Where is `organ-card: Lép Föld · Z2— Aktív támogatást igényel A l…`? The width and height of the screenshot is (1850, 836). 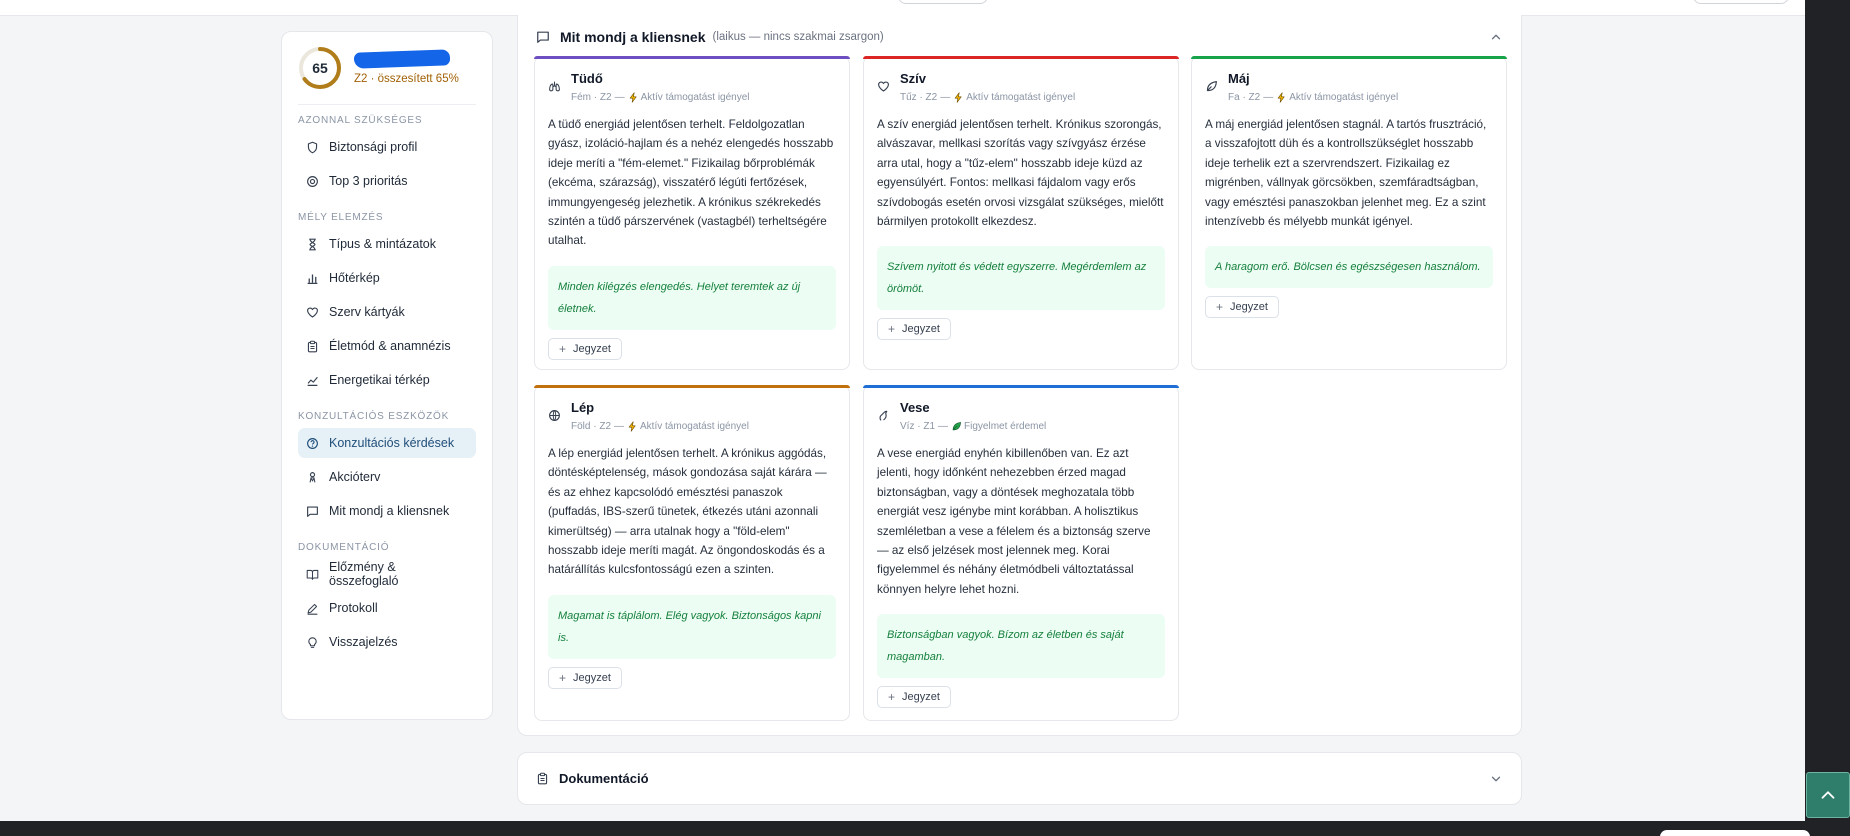
organ-card: Lép Föld · Z2— Aktív támogatást igényel A l… is located at coordinates (692, 553).